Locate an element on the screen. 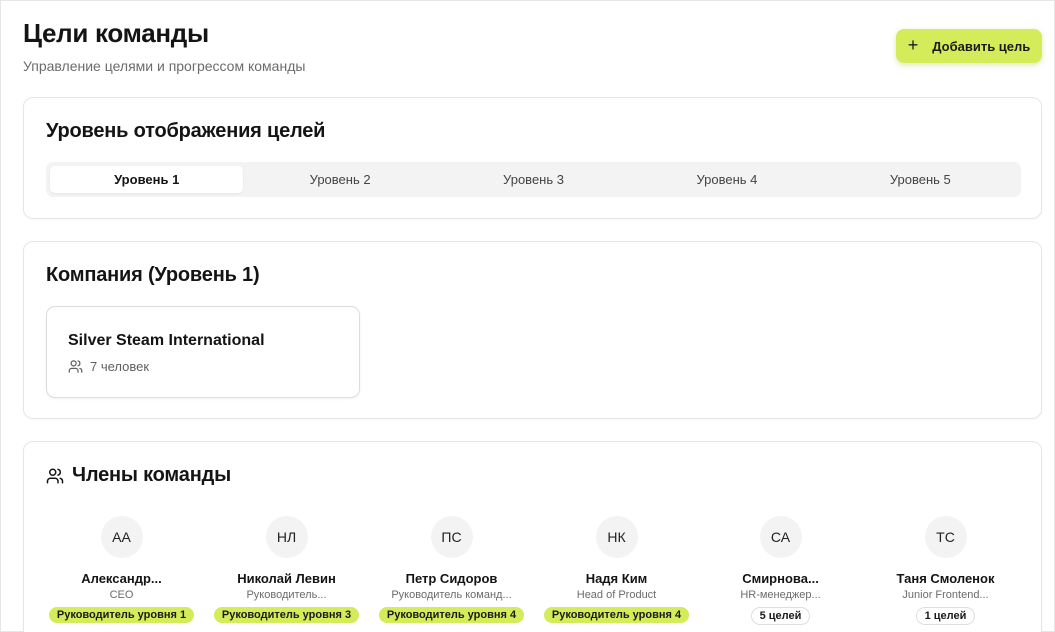  plus-icon: + is located at coordinates (913, 45).